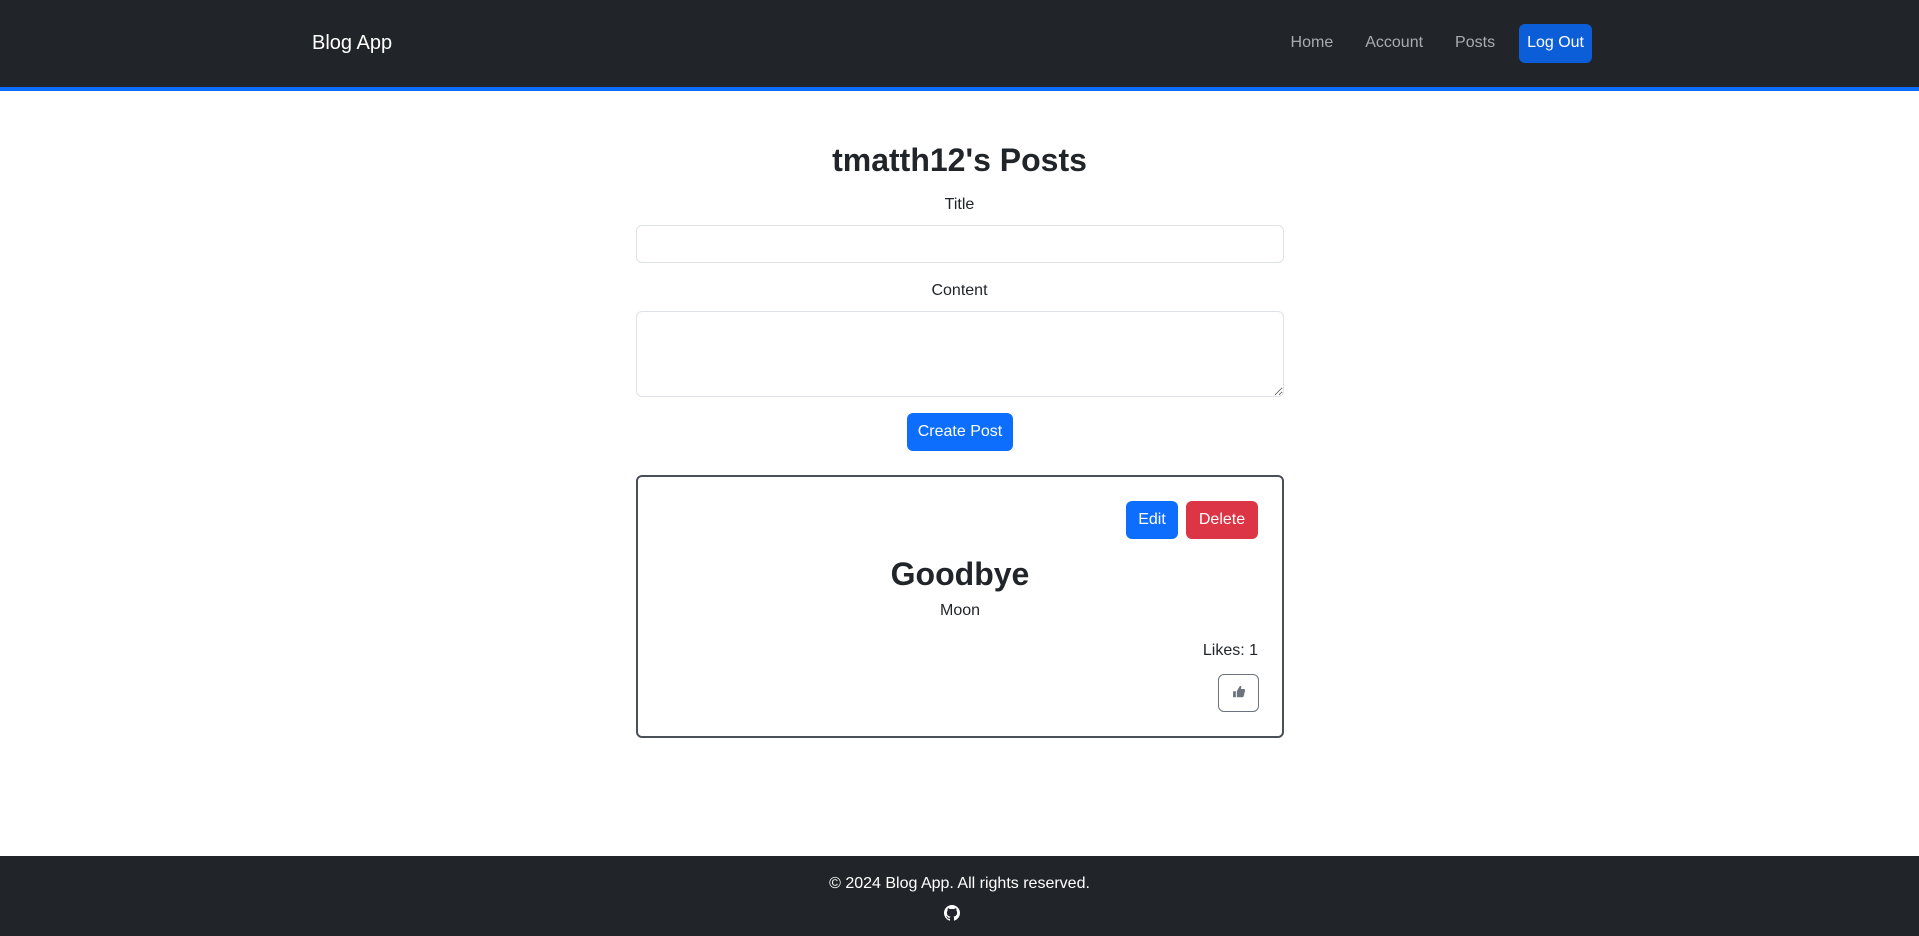 The image size is (1919, 936). Describe the element at coordinates (960, 244) in the screenshot. I see `title-input` at that location.